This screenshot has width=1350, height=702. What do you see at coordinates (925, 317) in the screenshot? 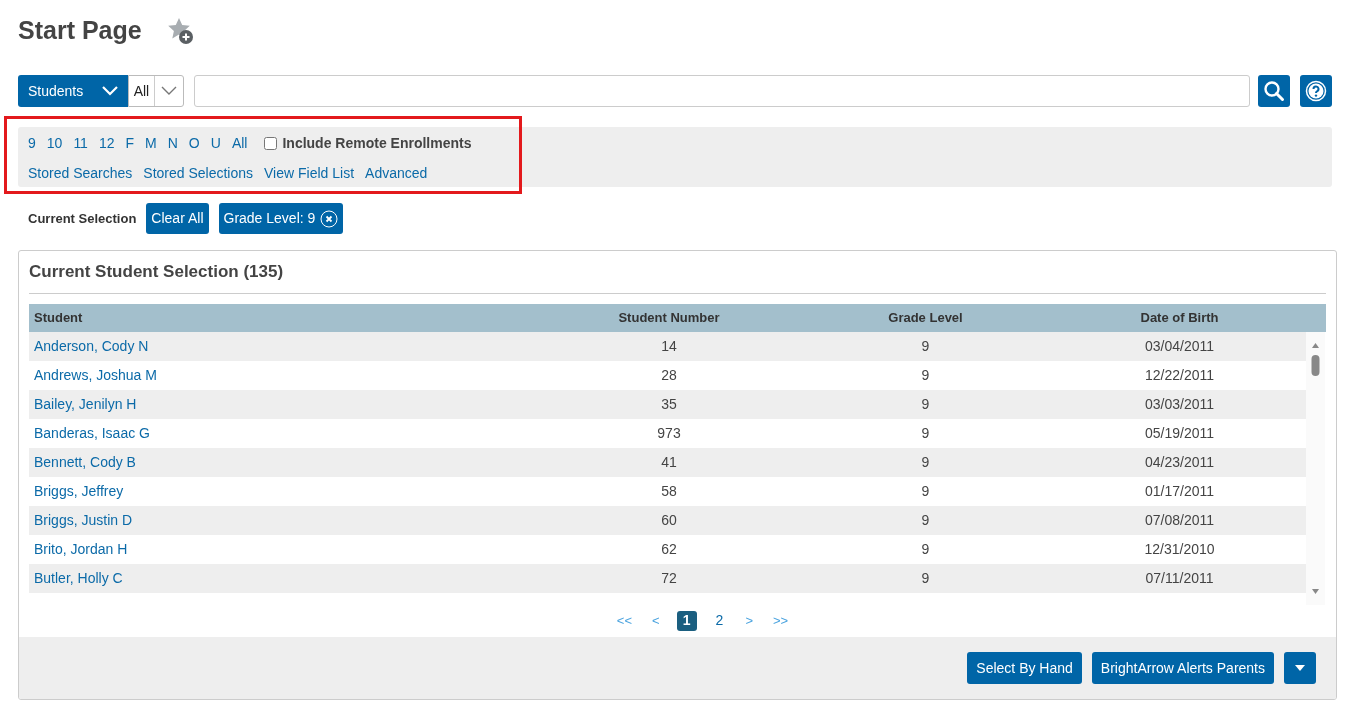
I see `column-header: Grade Level` at bounding box center [925, 317].